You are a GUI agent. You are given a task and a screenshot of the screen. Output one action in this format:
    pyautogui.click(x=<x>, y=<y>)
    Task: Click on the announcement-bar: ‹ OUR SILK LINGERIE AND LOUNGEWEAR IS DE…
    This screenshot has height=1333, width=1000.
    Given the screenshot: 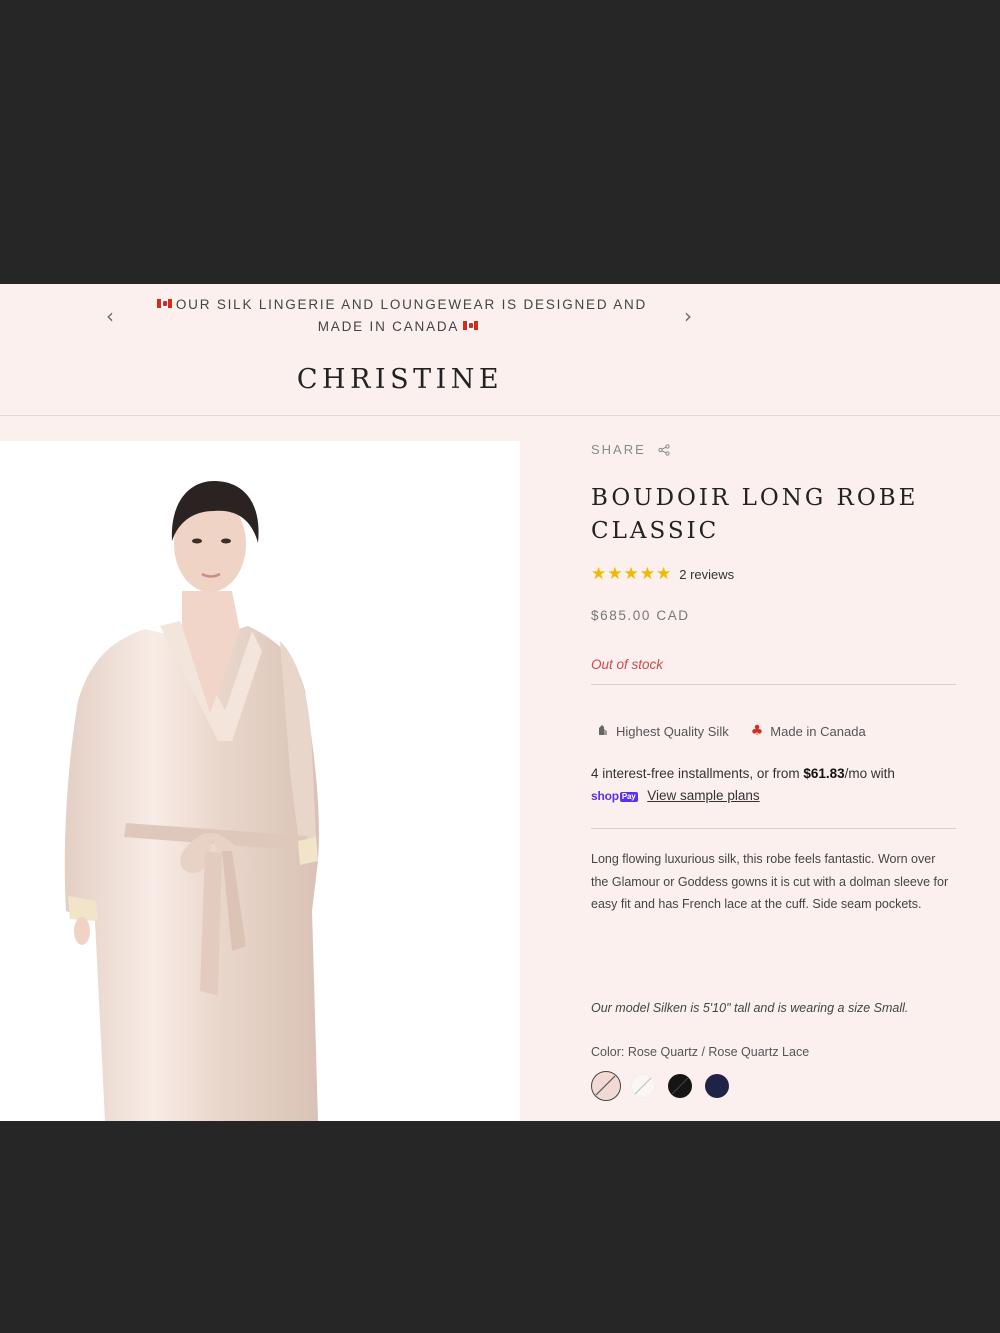 What is the action you would take?
    pyautogui.click(x=500, y=324)
    